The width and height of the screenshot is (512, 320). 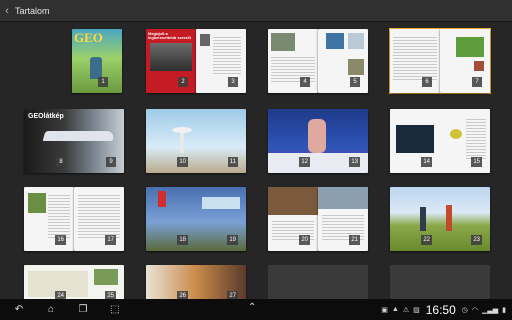 What do you see at coordinates (343, 219) in the screenshot?
I see `page-21: 21` at bounding box center [343, 219].